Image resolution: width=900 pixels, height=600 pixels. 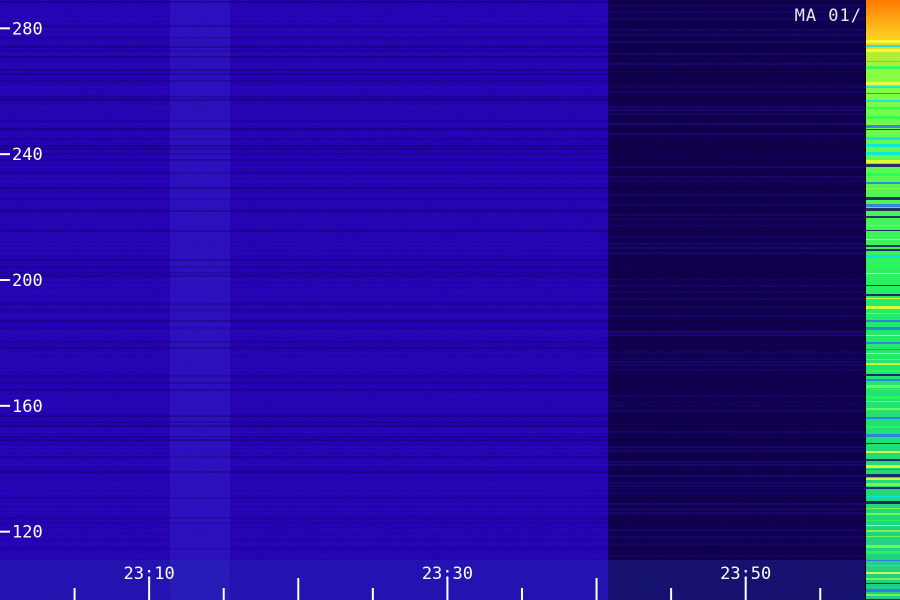 I want to click on chart-label: MA 01/, so click(x=828, y=16).